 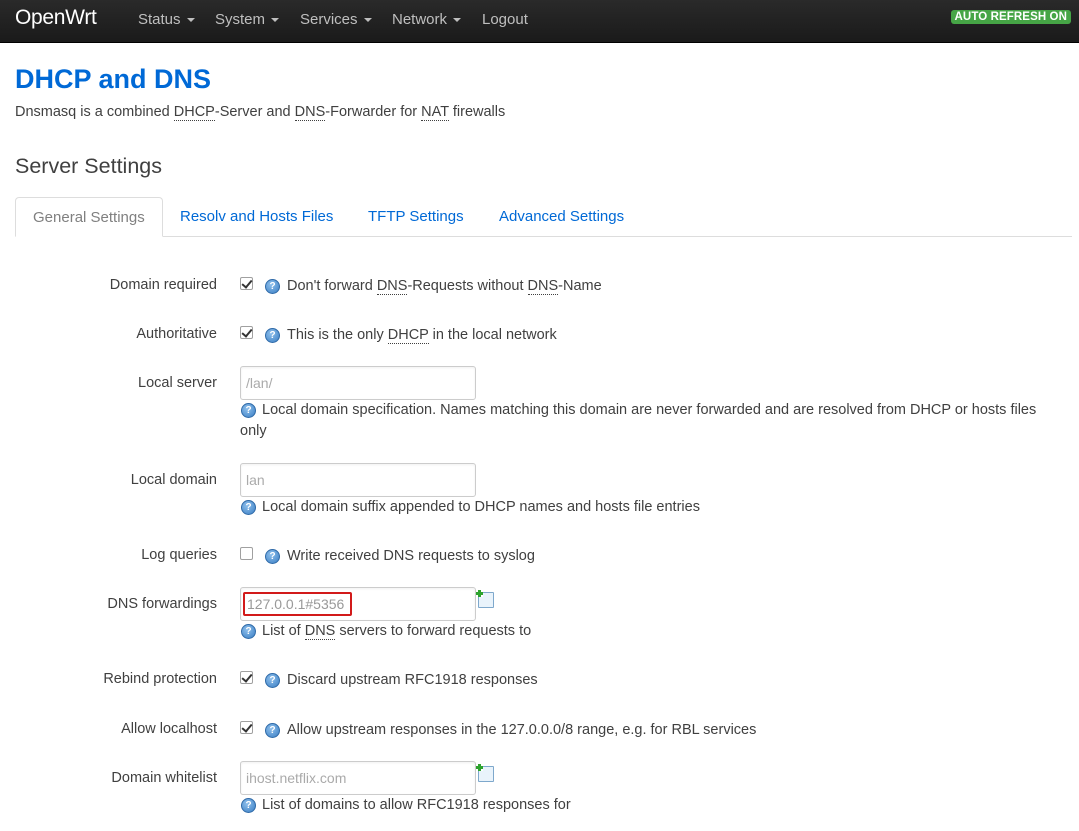 I want to click on allow-localhost-label: Allow localhost, so click(x=169, y=729).